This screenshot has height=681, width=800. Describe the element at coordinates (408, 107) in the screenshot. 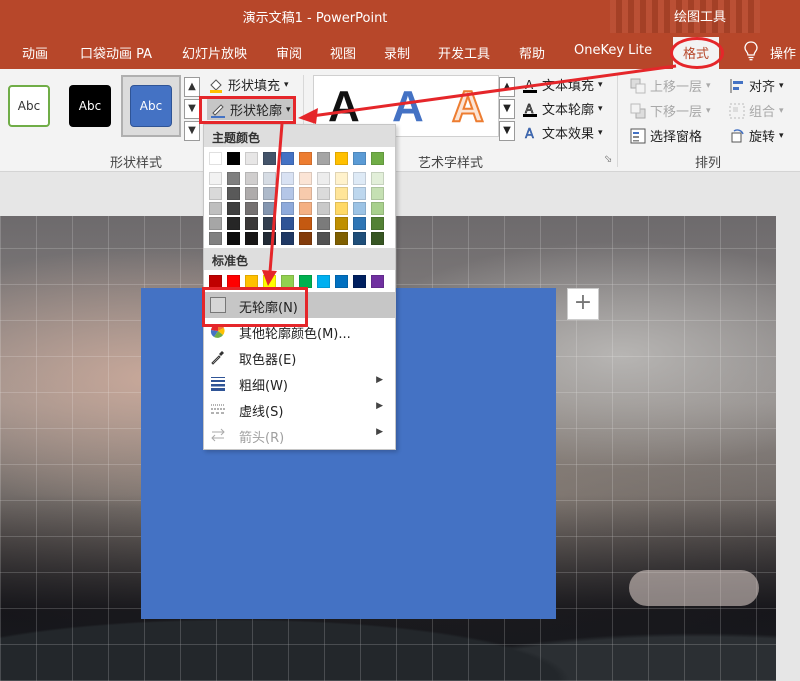

I see `wordart-style-blue: A` at that location.